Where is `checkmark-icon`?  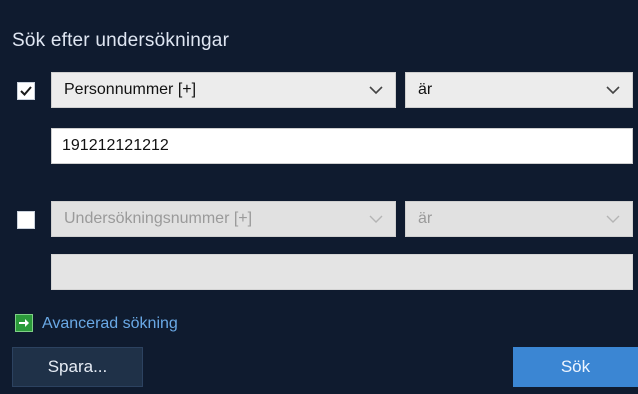
checkmark-icon is located at coordinates (26, 91).